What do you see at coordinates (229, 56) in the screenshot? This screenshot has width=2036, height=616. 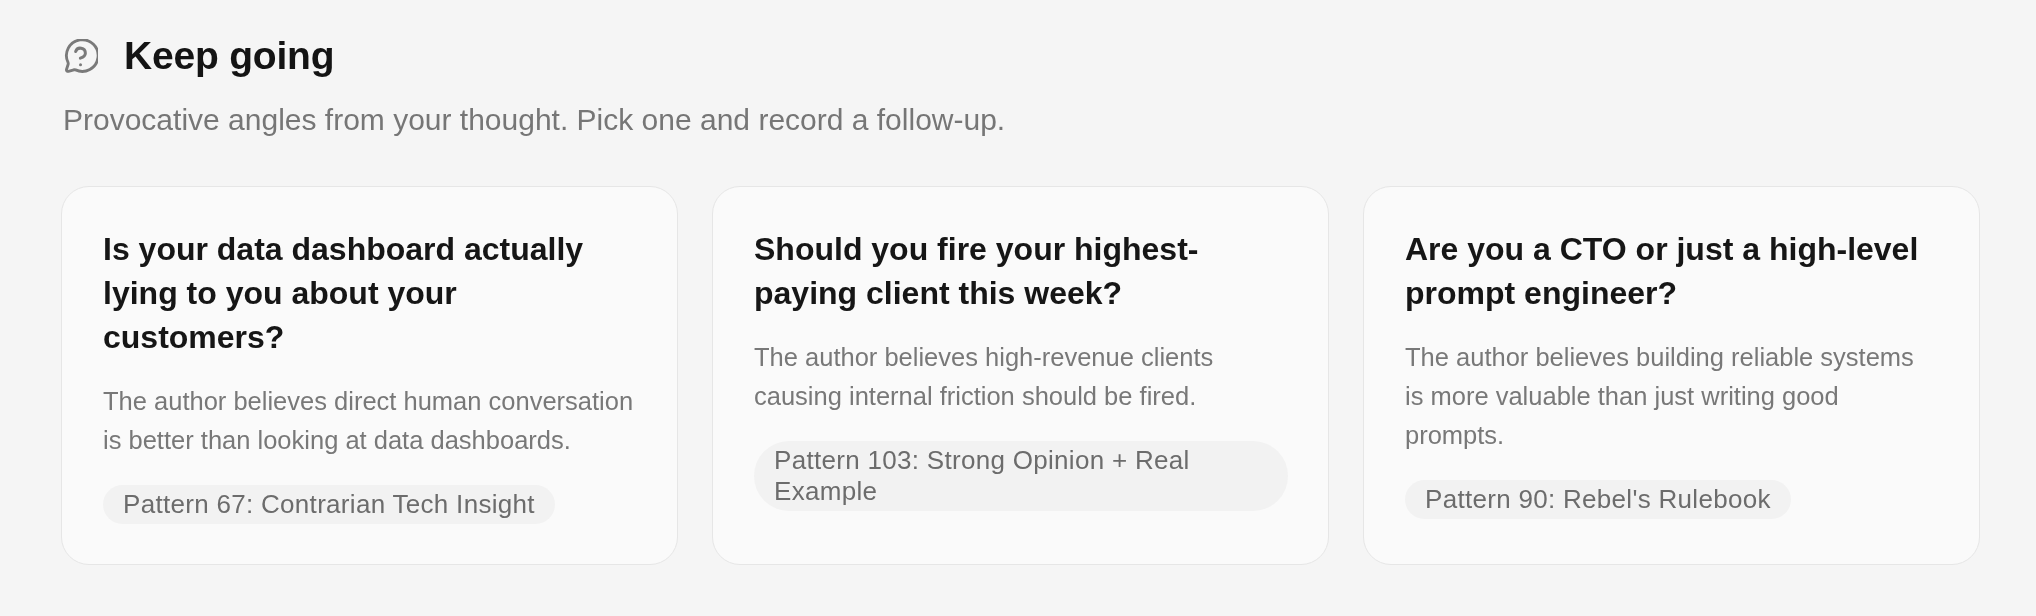 I see `section-title: Keep going` at bounding box center [229, 56].